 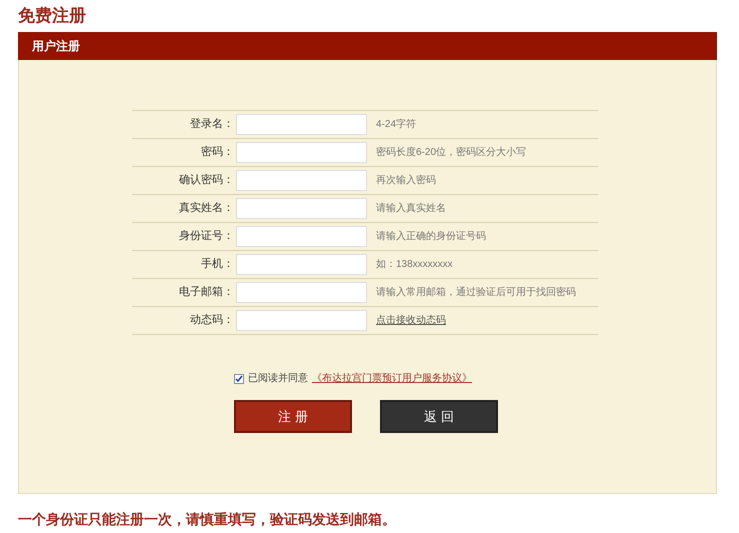 I want to click on field-label: 身份证号：, so click(x=206, y=236).